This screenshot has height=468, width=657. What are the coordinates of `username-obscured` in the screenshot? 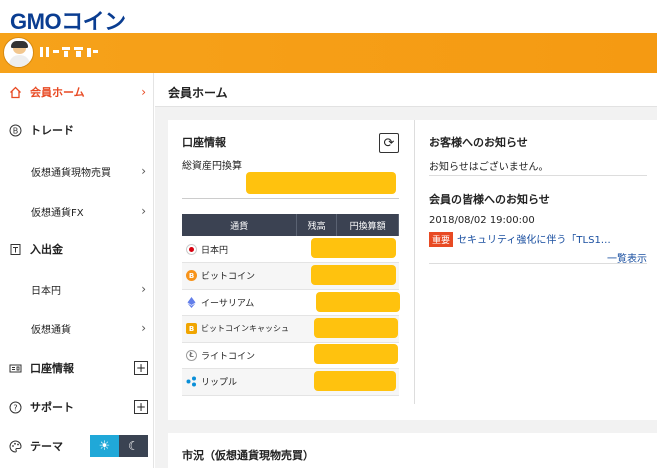 It's located at (69, 52).